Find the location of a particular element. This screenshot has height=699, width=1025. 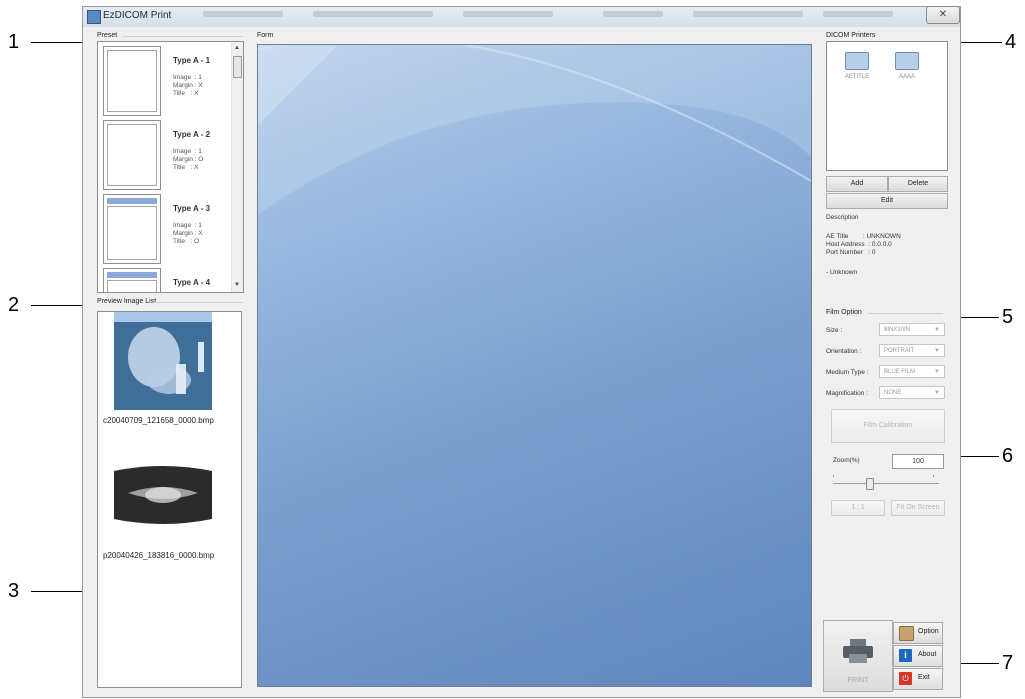

cephalometric-xray-icon is located at coordinates (163, 361).